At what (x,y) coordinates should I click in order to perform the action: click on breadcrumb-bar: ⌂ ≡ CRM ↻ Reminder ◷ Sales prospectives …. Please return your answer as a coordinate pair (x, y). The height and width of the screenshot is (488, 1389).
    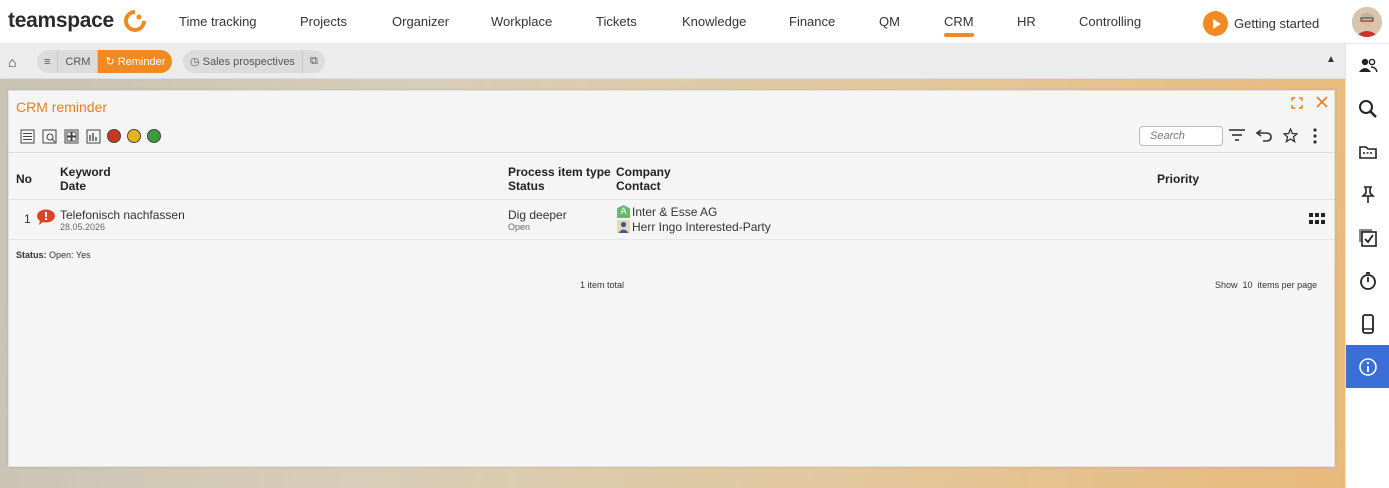
    Looking at the image, I should click on (672, 61).